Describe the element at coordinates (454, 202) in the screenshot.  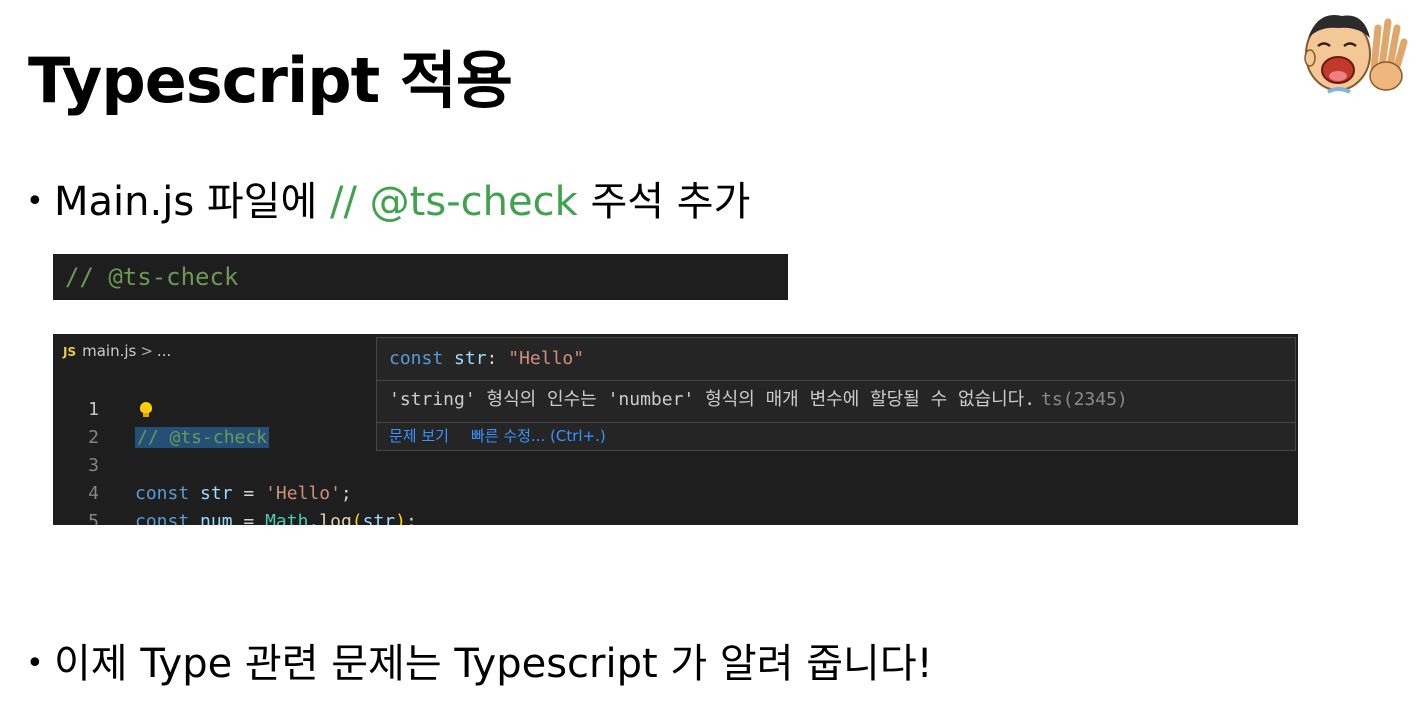
I see `bullet-ts-check-highlight: // @ts-check` at that location.